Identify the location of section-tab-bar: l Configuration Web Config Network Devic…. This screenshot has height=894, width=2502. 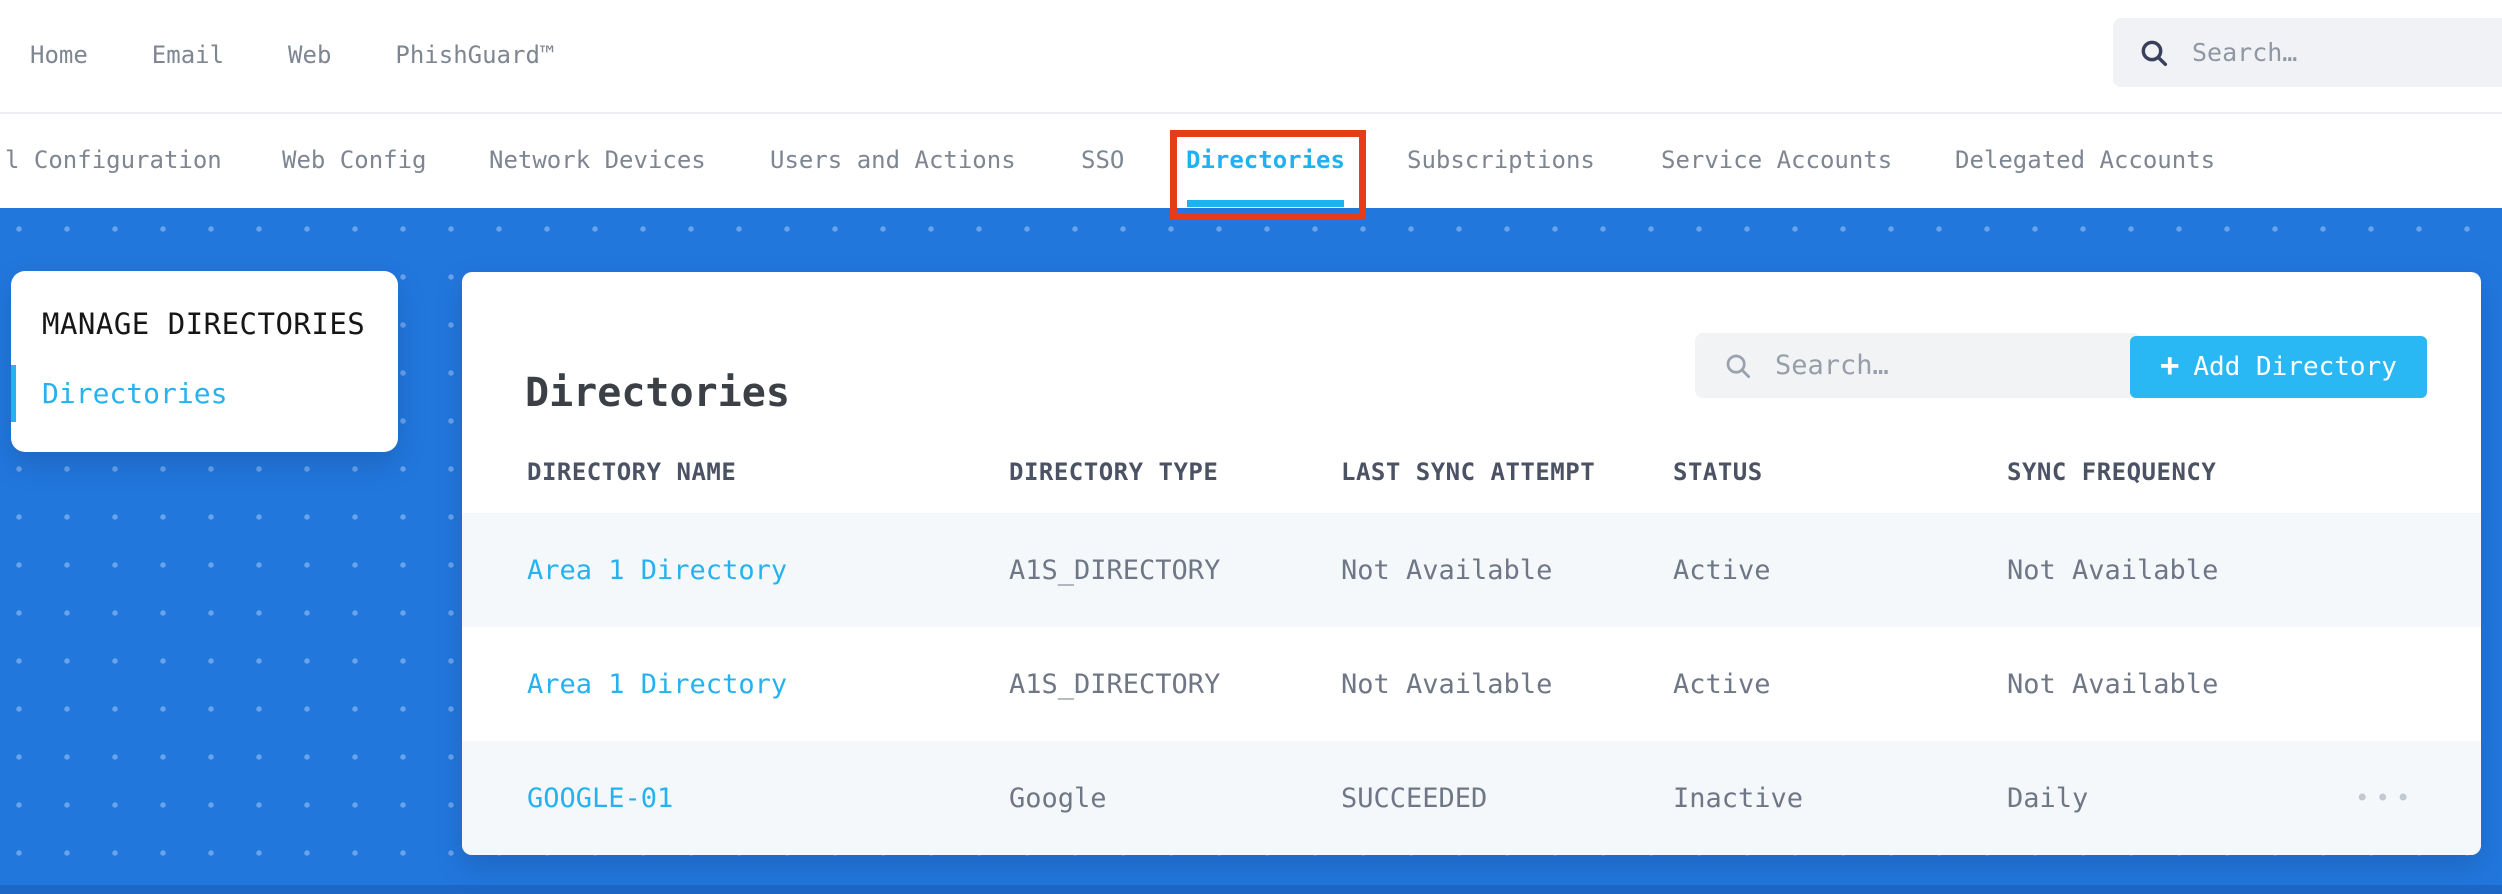
(1251, 160).